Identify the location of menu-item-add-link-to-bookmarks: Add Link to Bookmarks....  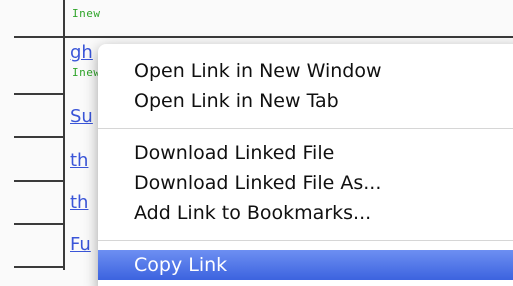
(305, 213).